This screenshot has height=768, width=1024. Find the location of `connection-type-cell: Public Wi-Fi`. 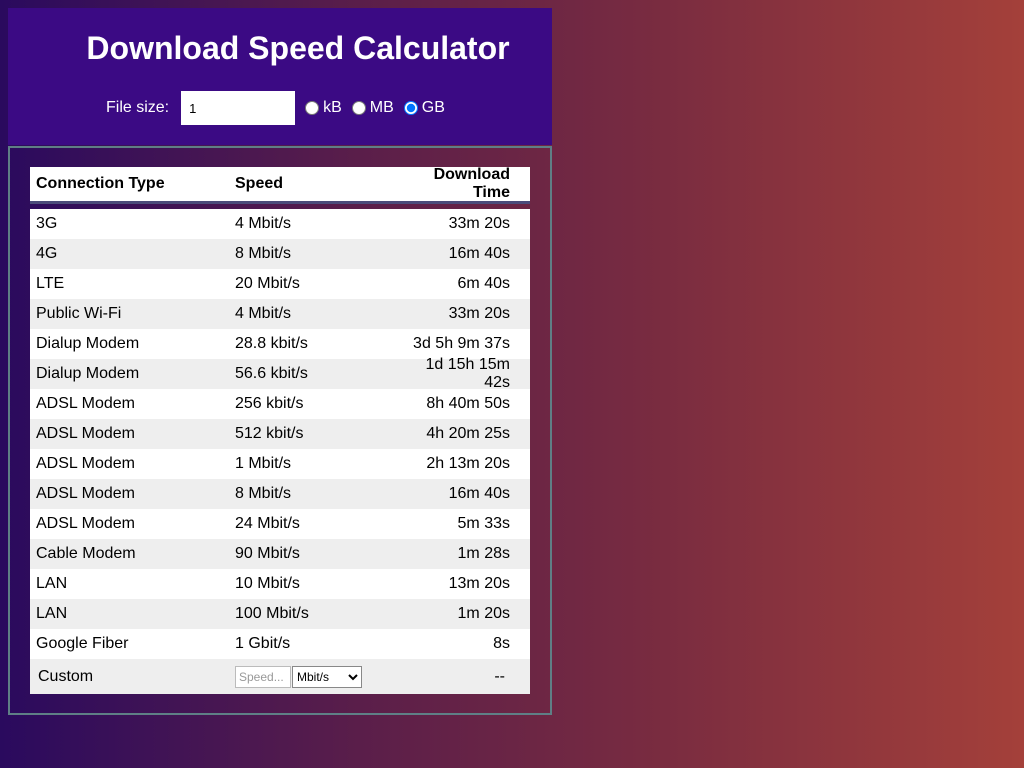

connection-type-cell: Public Wi-Fi is located at coordinates (79, 313).